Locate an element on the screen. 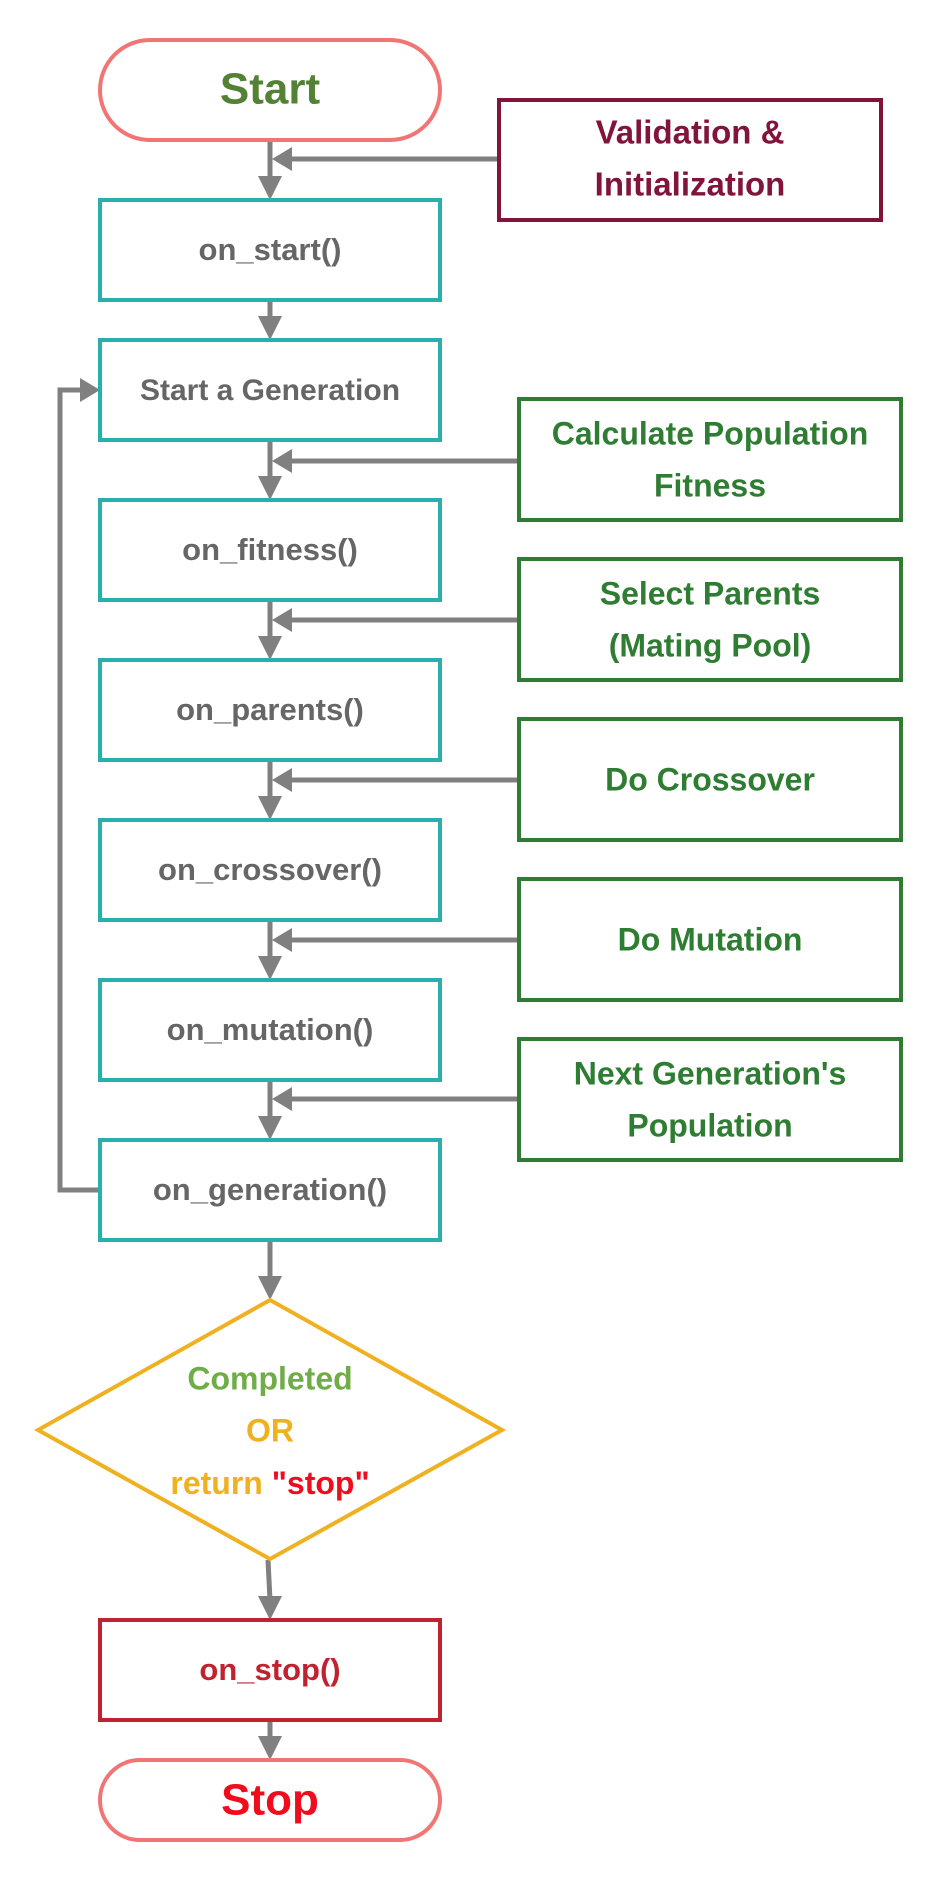 The height and width of the screenshot is (1881, 941). decision-diamond: Completed OR return "stop" is located at coordinates (270, 1429).